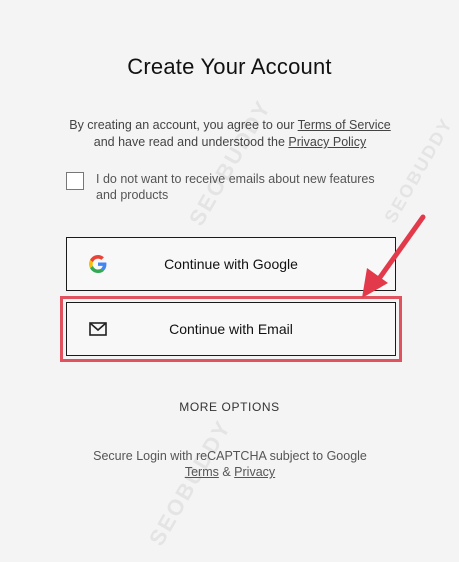  I want to click on envelope-icon, so click(98, 329).